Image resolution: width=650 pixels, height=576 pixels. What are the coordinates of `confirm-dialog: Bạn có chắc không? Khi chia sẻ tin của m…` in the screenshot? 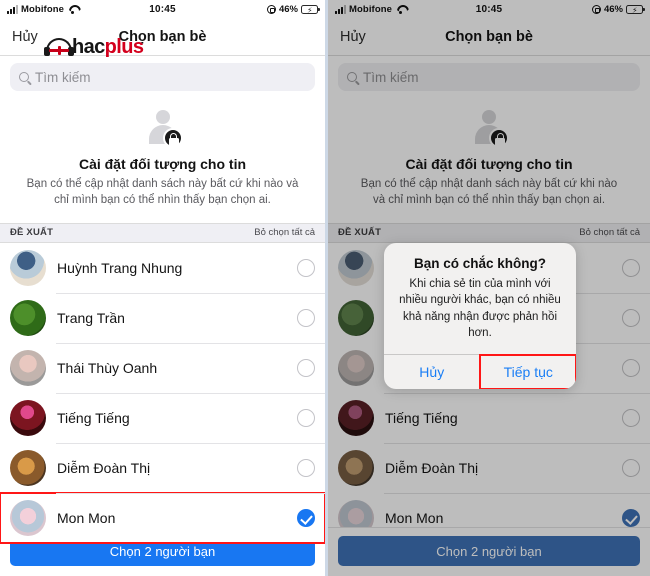 It's located at (480, 316).